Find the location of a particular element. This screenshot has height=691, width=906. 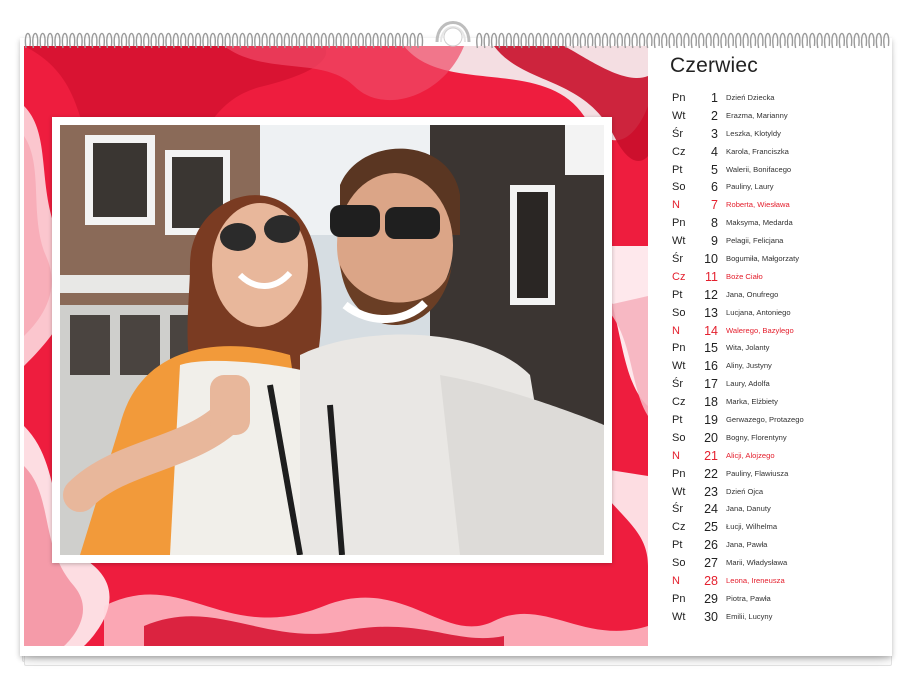

day-row: Wt 30 Emilii, Lucyny is located at coordinates (777, 618).